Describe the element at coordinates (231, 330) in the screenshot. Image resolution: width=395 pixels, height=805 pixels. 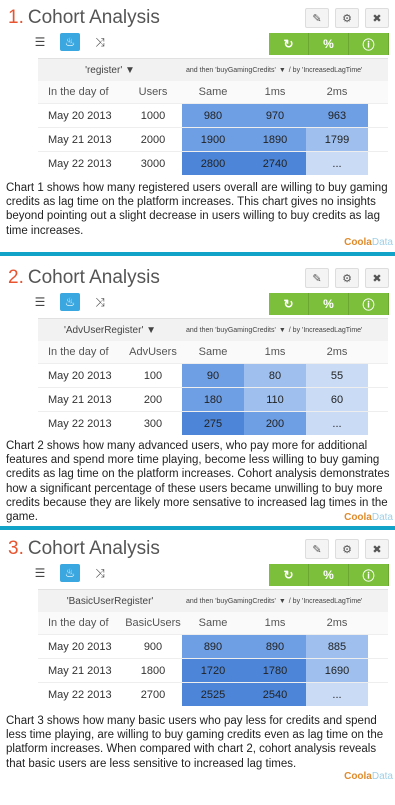
I see `then-label: and then 'buyGamingCredits'` at that location.